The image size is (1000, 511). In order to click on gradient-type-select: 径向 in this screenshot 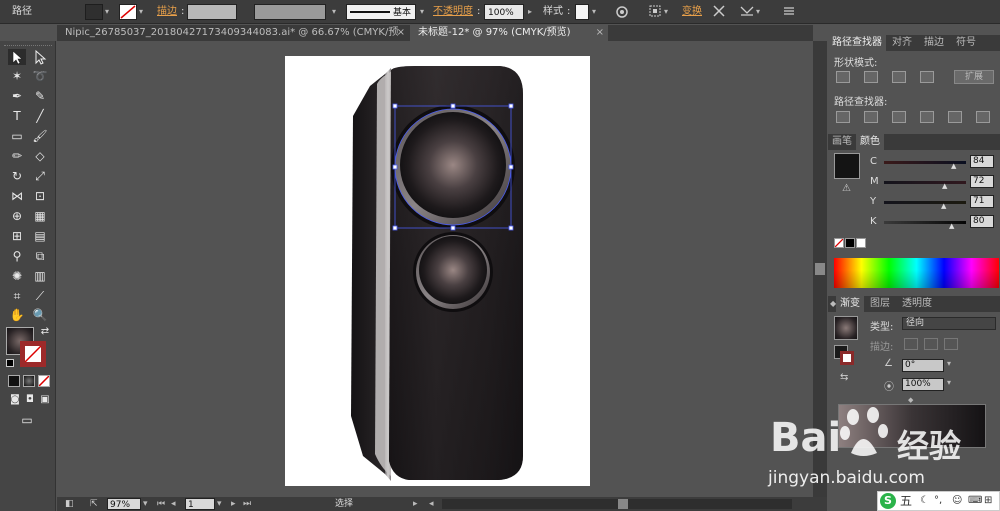, I will do `click(949, 323)`.